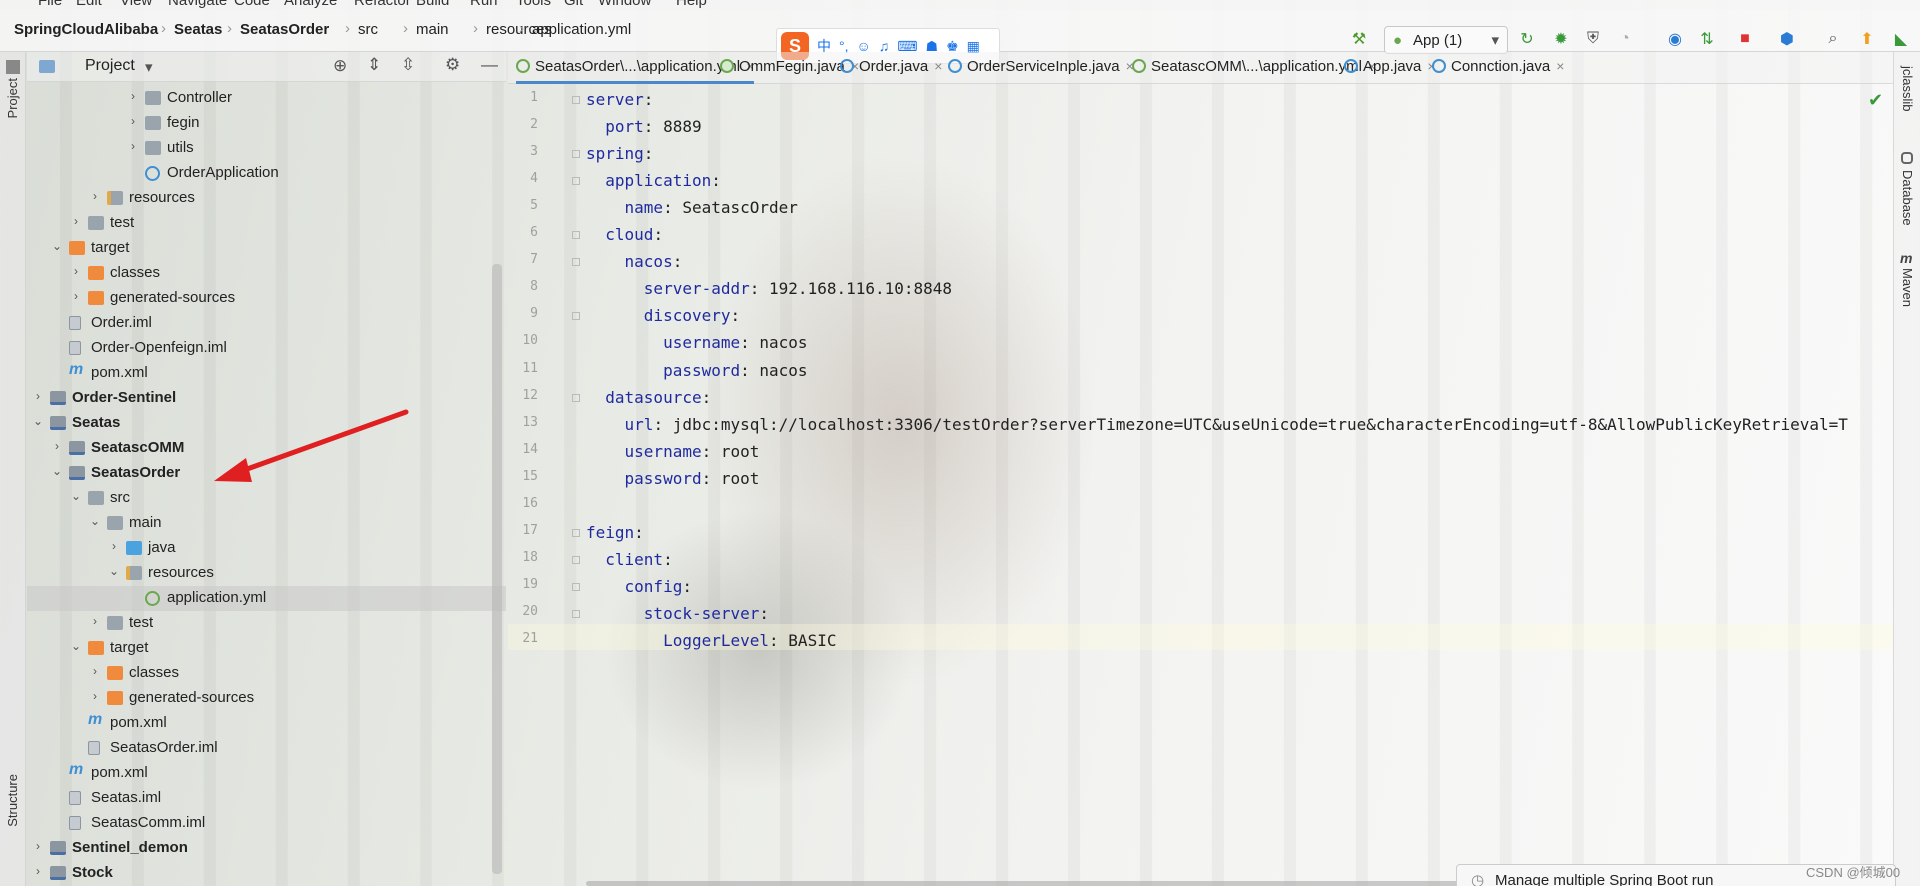  Describe the element at coordinates (673, 478) in the screenshot. I see `code-line: password: root` at that location.